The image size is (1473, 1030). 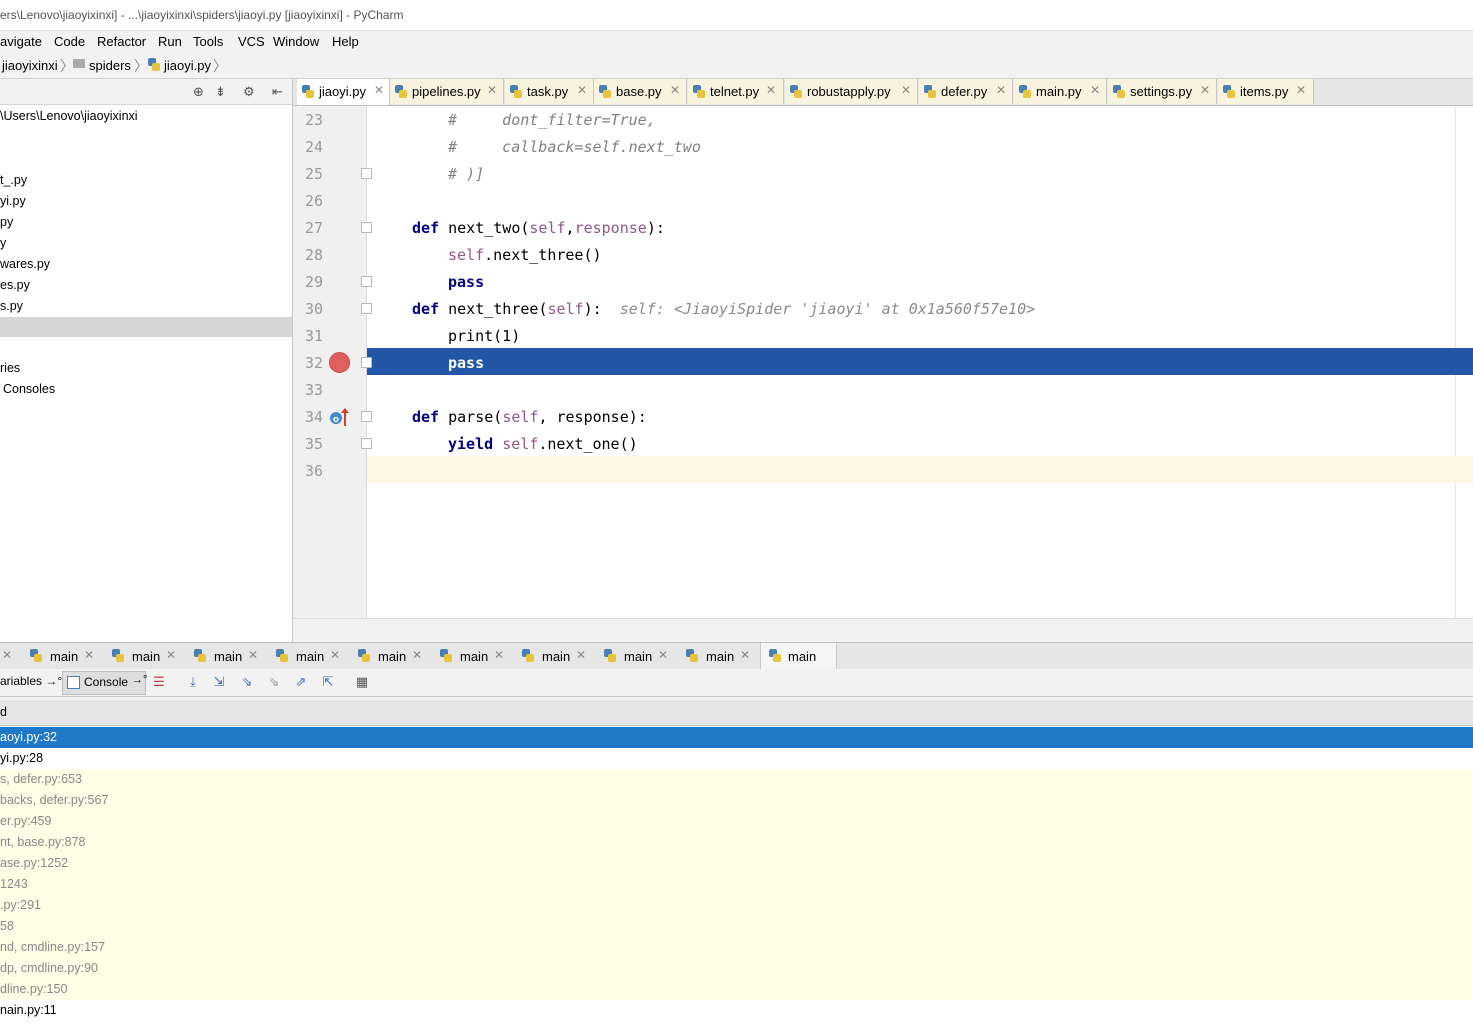 I want to click on menu-tools: Tools, so click(x=208, y=41).